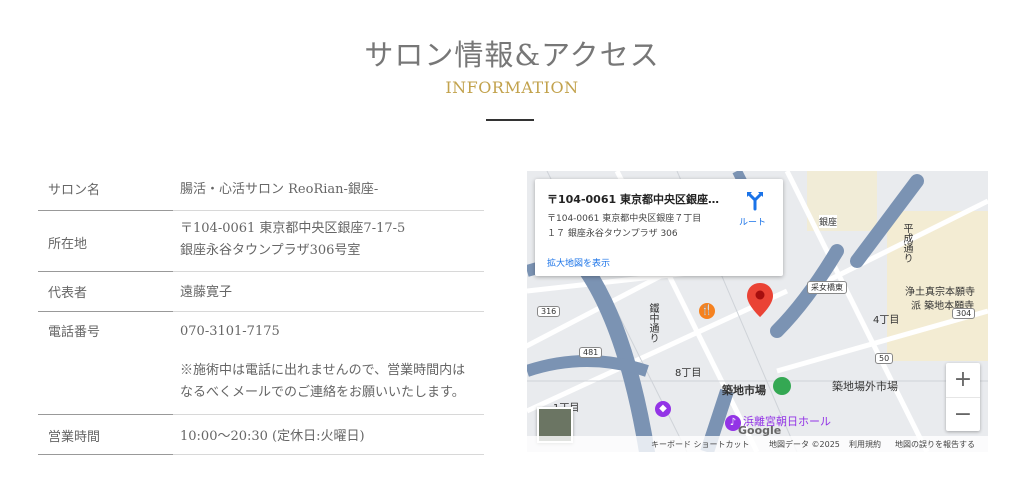 This screenshot has height=494, width=1024. Describe the element at coordinates (323, 370) in the screenshot. I see `phone-note-line-1: ※施術中は電話に出れませんので、営業時間内は` at that location.